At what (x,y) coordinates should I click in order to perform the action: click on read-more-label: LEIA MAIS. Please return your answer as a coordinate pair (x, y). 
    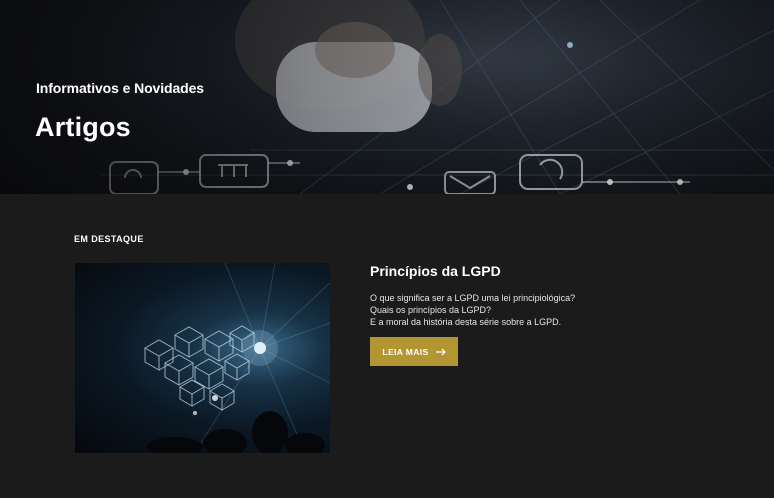
    Looking at the image, I should click on (405, 351).